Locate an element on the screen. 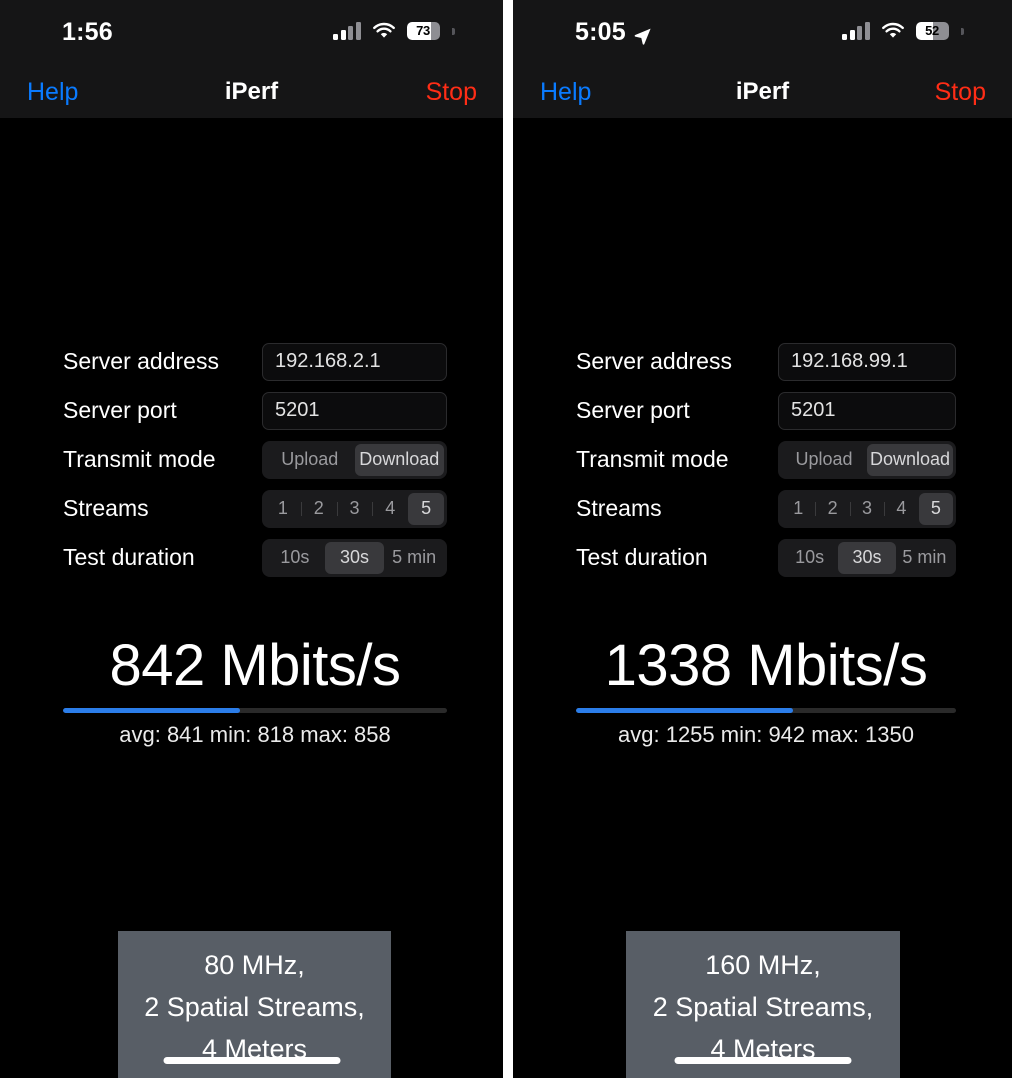 This screenshot has width=1012, height=1078. annotation-box: 160 MHz, 2 Spatial Streams, 4 Meters is located at coordinates (763, 1004).